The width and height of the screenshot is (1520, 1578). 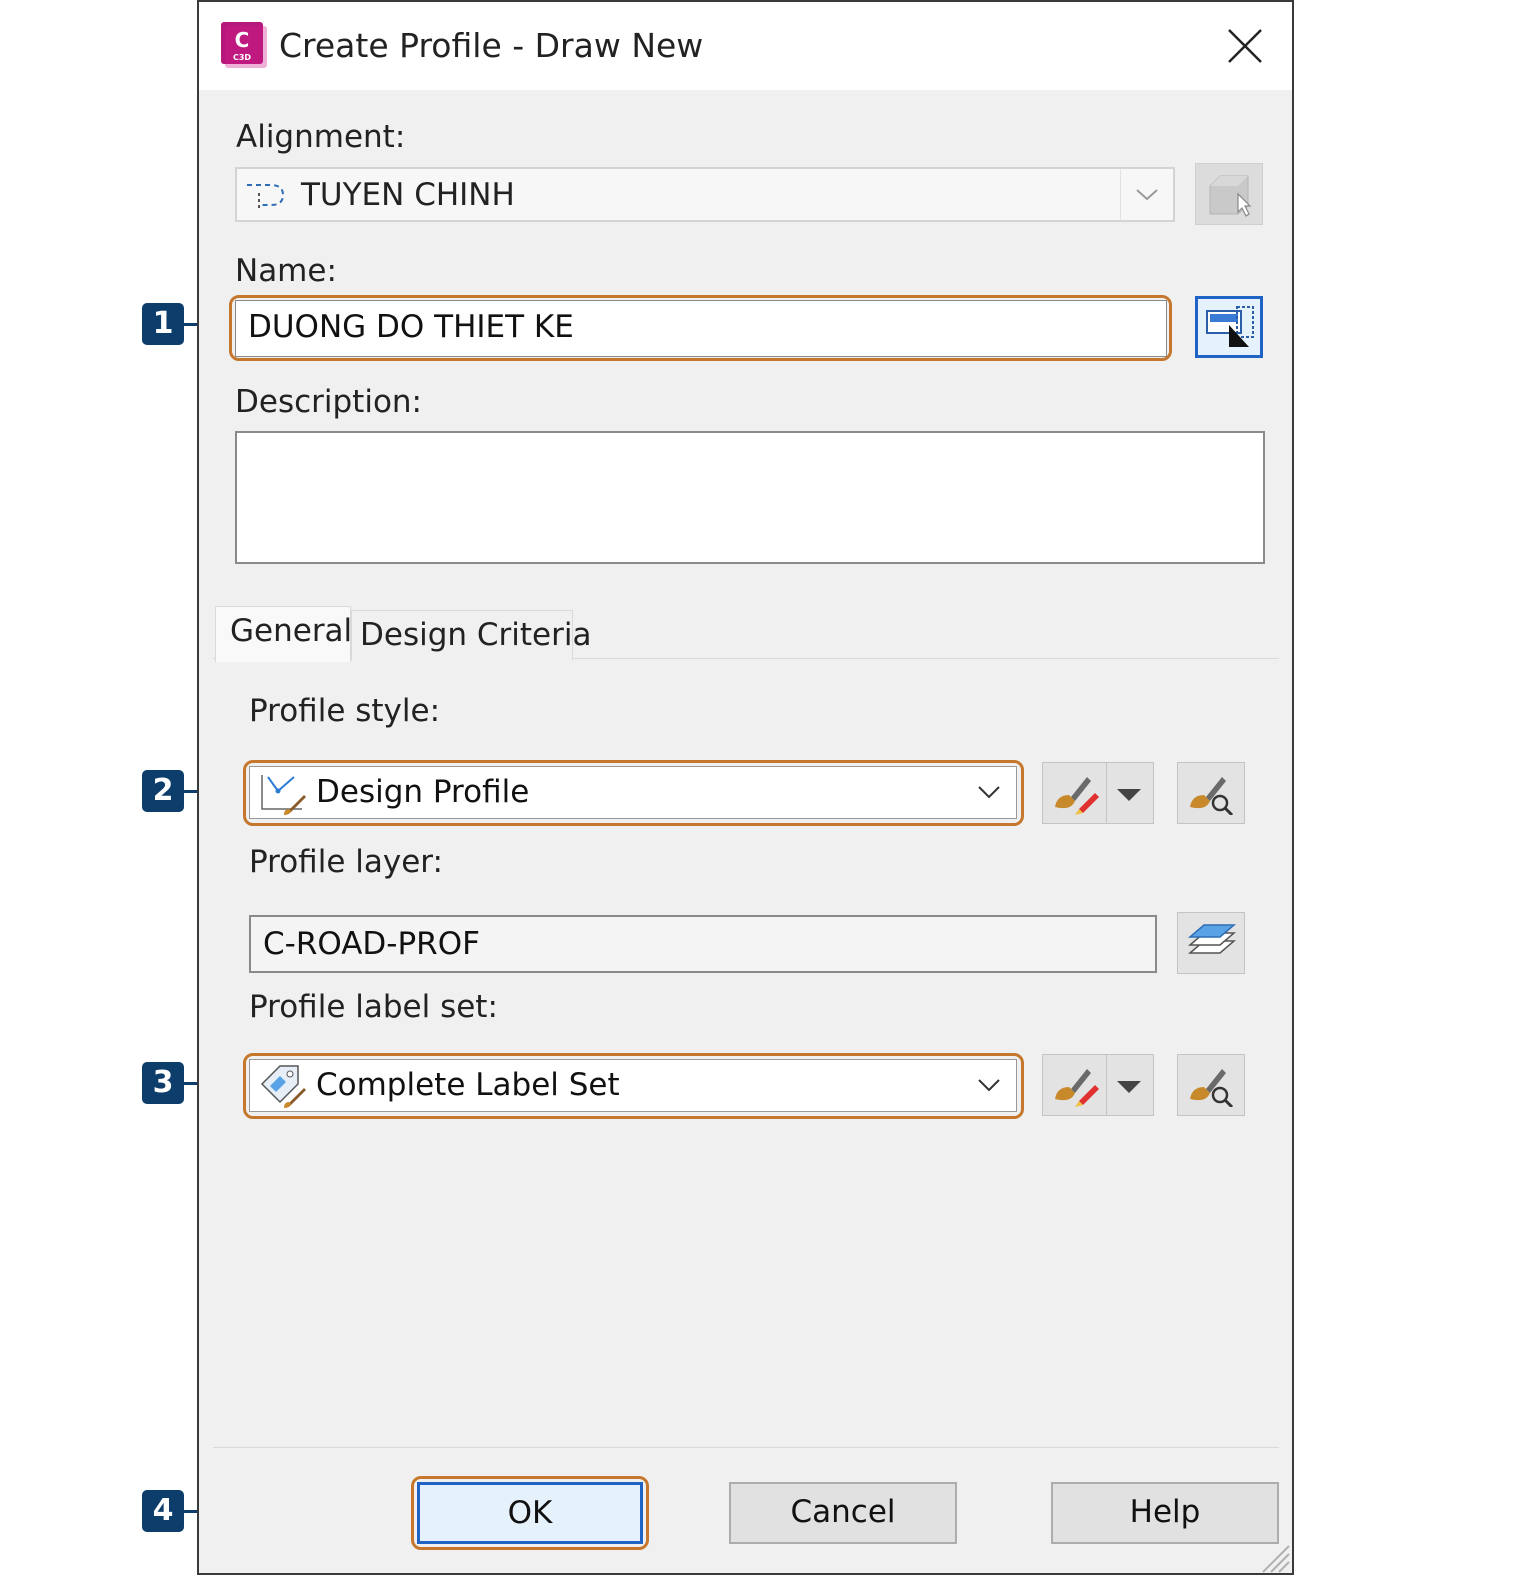 I want to click on profile-layer-field: C-ROAD-PROF, so click(x=703, y=944).